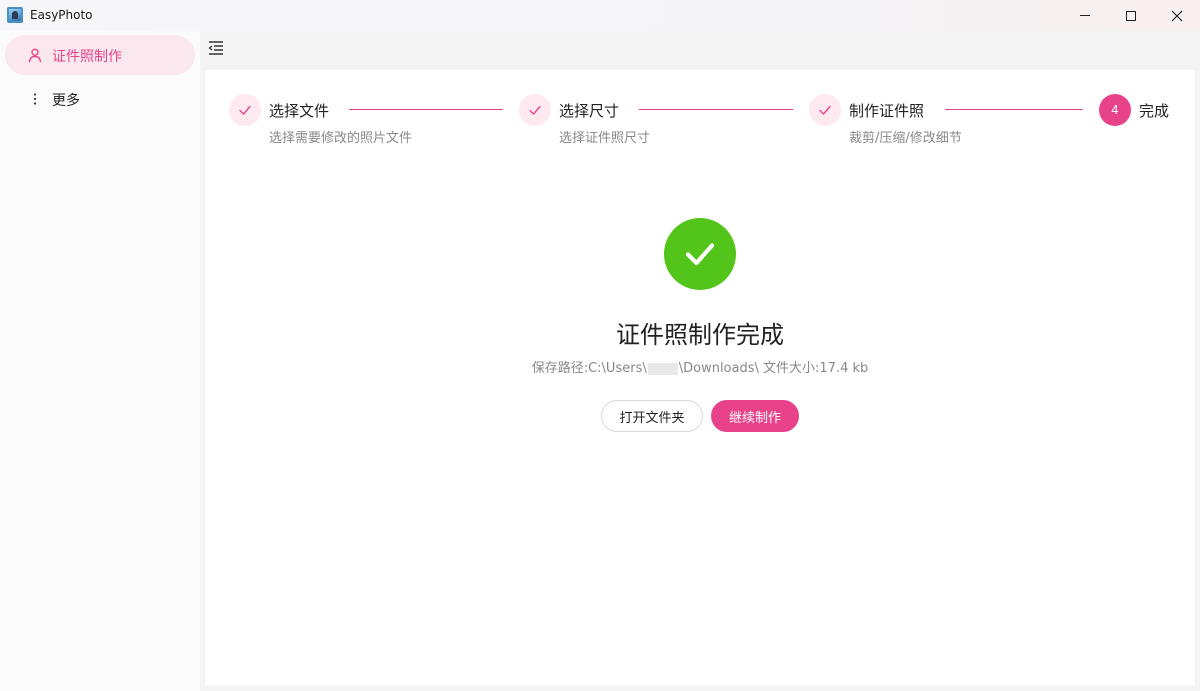  I want to click on sidebar-item-label: 更多, so click(66, 101).